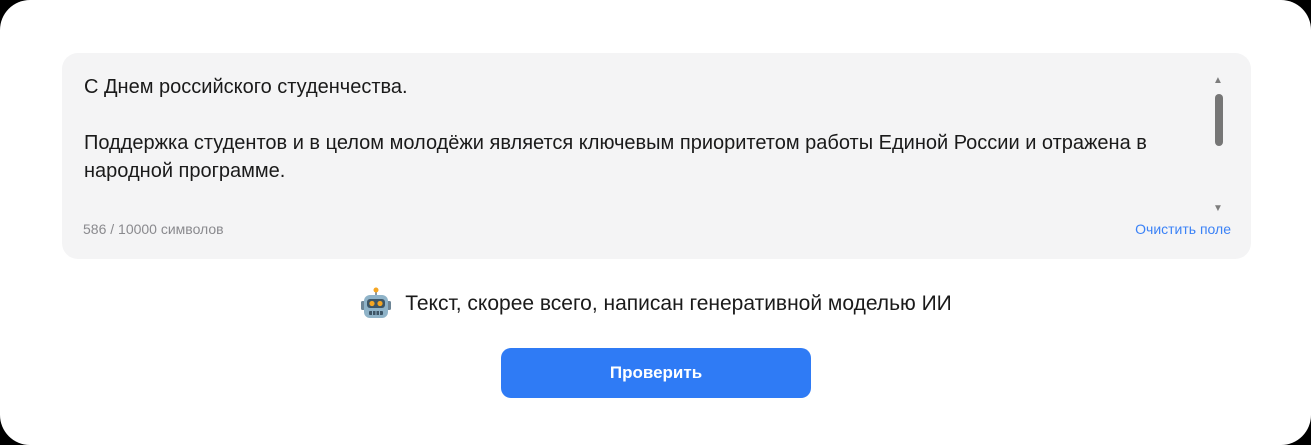  What do you see at coordinates (152, 229) in the screenshot?
I see `character-counter: 586 / 10000 символов` at bounding box center [152, 229].